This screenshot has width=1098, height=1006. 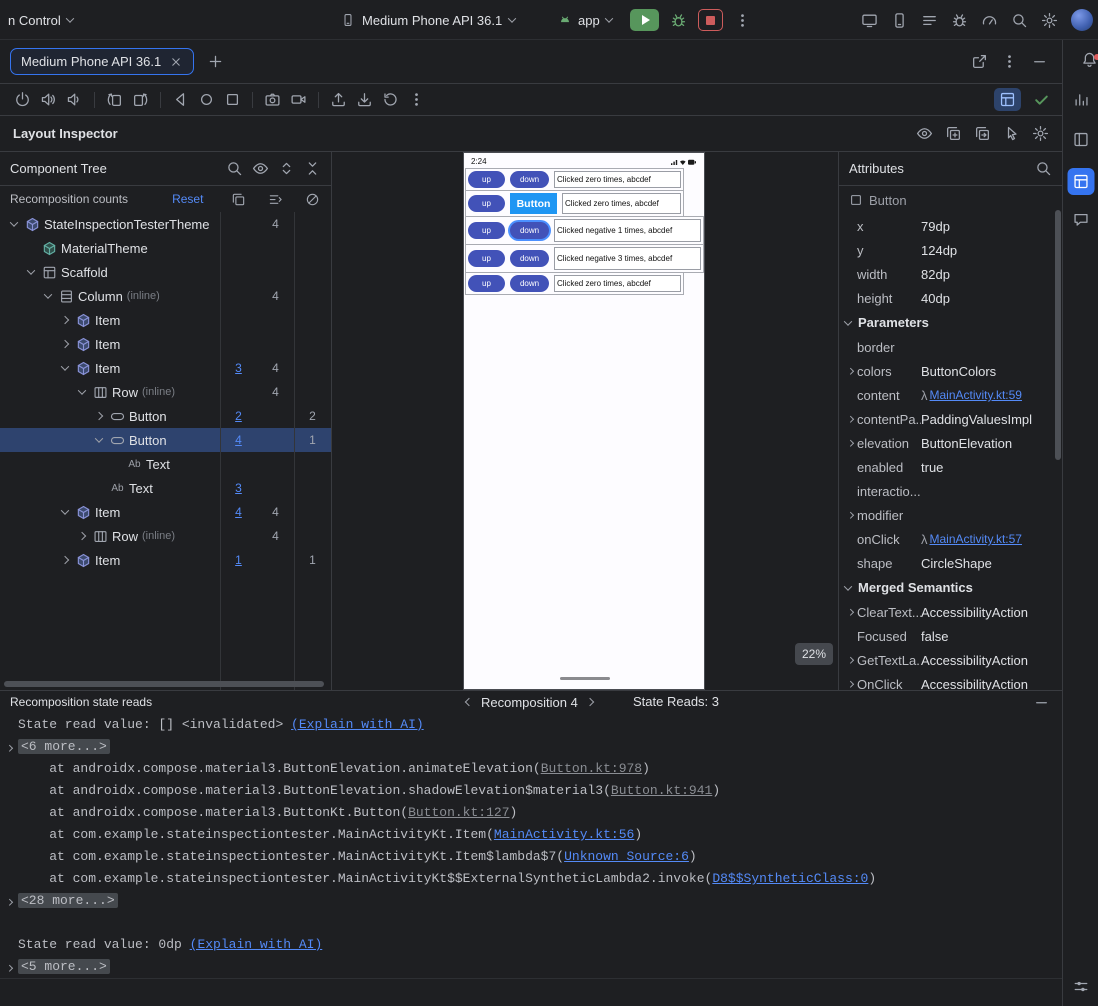 What do you see at coordinates (416, 99) in the screenshot?
I see `more-options-icon` at bounding box center [416, 99].